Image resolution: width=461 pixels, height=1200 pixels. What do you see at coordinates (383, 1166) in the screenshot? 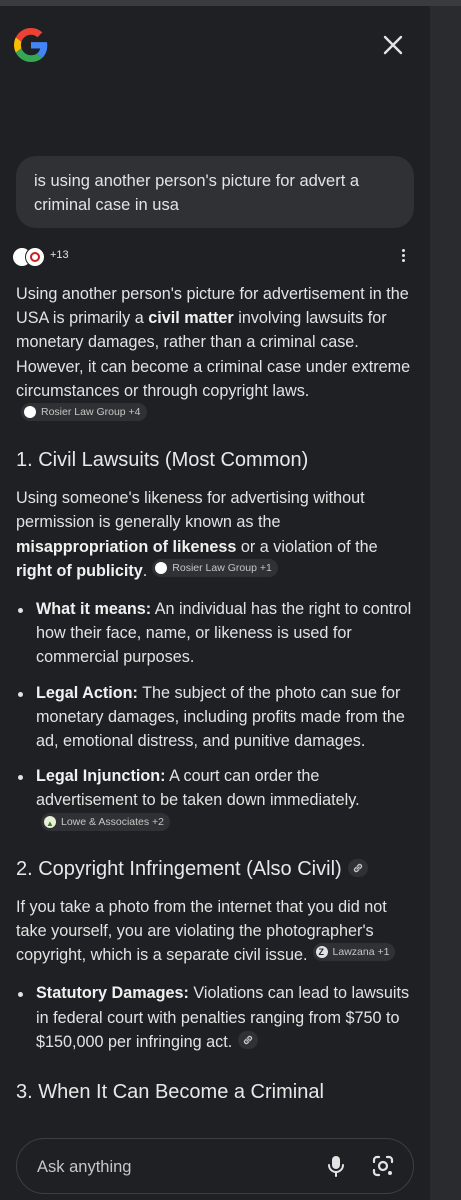
I see `google-lens-icon` at bounding box center [383, 1166].